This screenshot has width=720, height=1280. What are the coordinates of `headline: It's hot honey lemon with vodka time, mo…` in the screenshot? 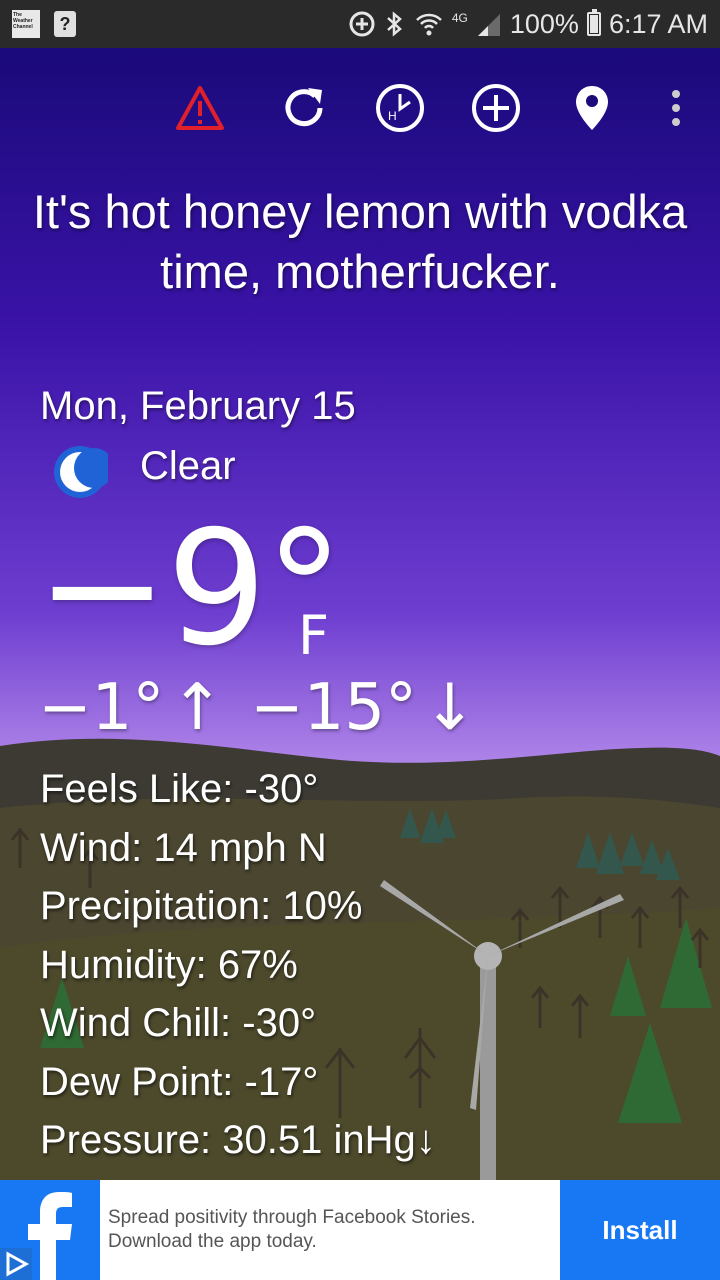 It's located at (360, 241).